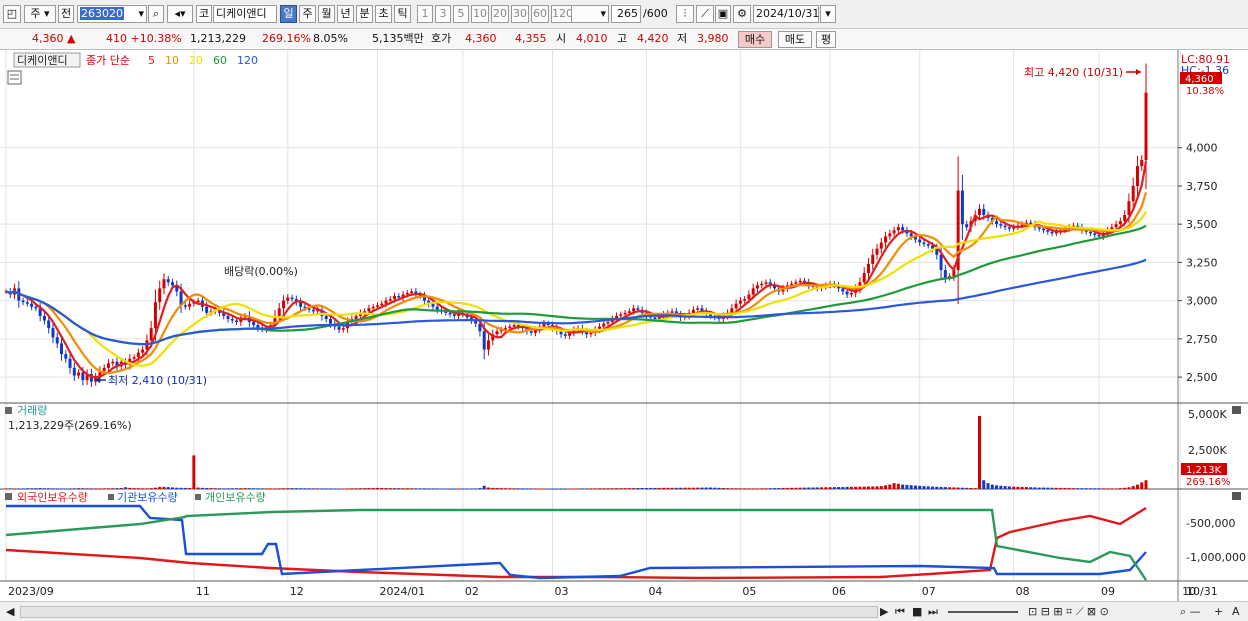 The height and width of the screenshot is (621, 1248). What do you see at coordinates (480, 14) in the screenshot?
I see `interval-button-3: 10` at bounding box center [480, 14].